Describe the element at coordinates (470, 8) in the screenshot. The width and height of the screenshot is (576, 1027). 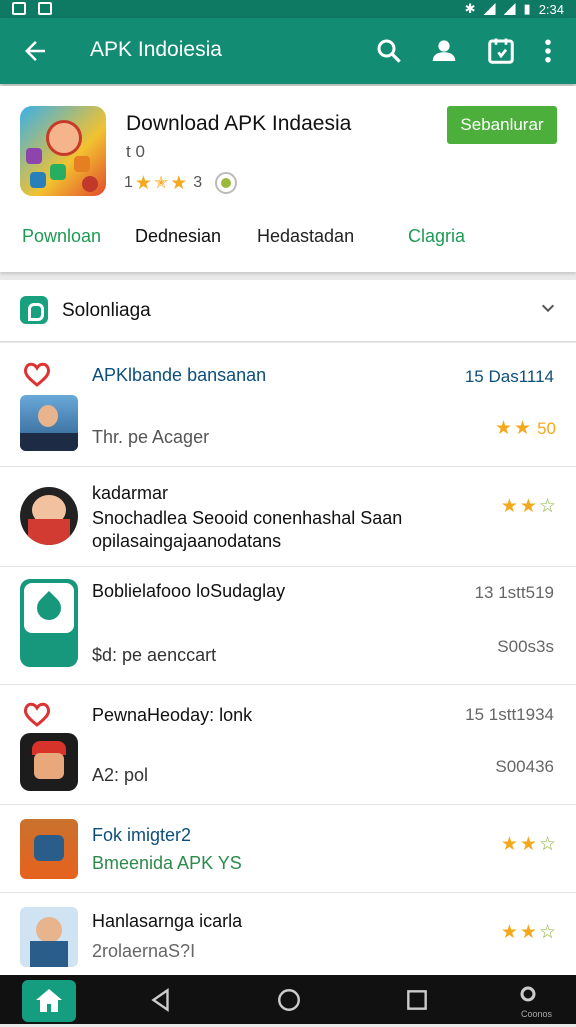
I see `bluetooth-icon: ✱` at that location.